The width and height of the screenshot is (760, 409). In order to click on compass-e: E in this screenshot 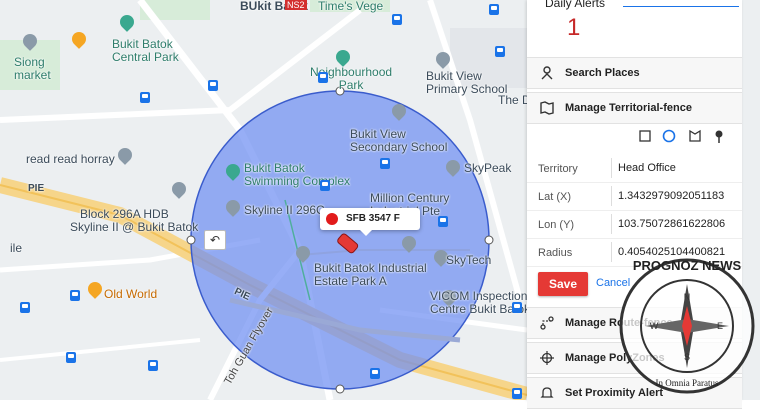, I will do `click(720, 326)`.